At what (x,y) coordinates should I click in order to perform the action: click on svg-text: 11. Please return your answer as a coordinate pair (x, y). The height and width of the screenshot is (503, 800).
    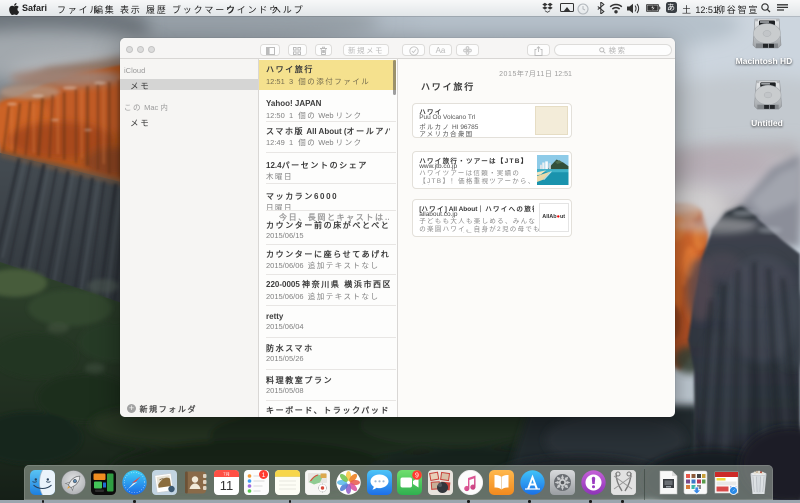
    Looking at the image, I should click on (226, 485).